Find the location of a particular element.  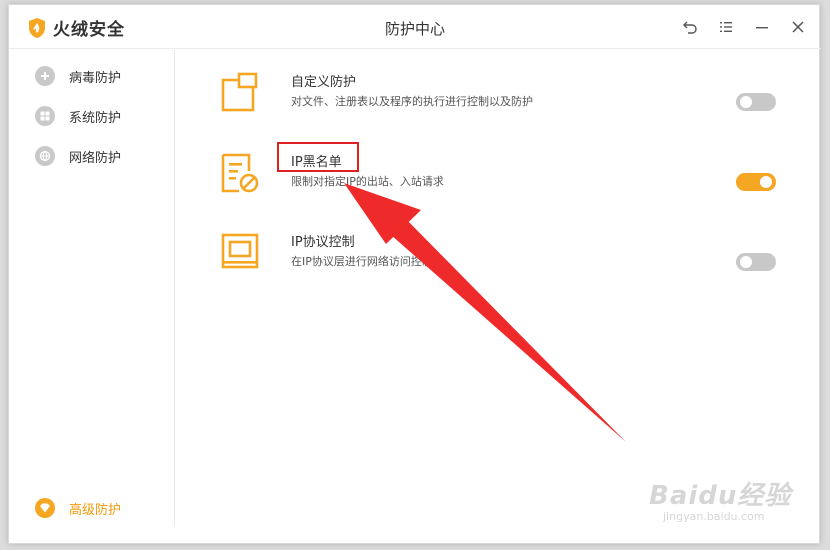

watermark-logo: Baidu经验 is located at coordinates (720, 496).